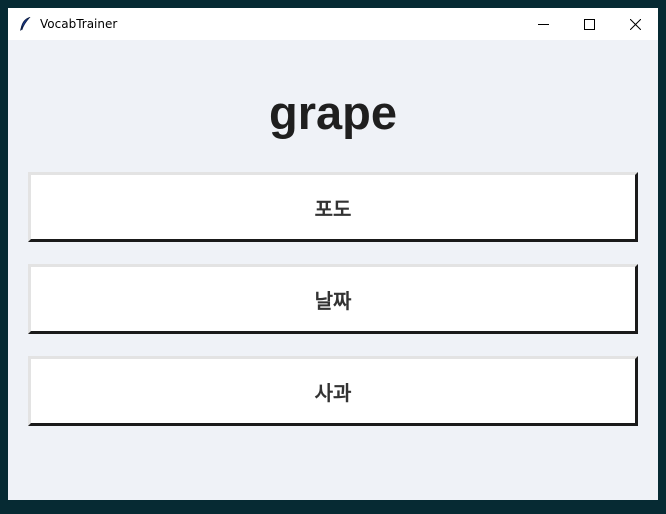 This screenshot has height=514, width=666. I want to click on window-controls, so click(589, 24).